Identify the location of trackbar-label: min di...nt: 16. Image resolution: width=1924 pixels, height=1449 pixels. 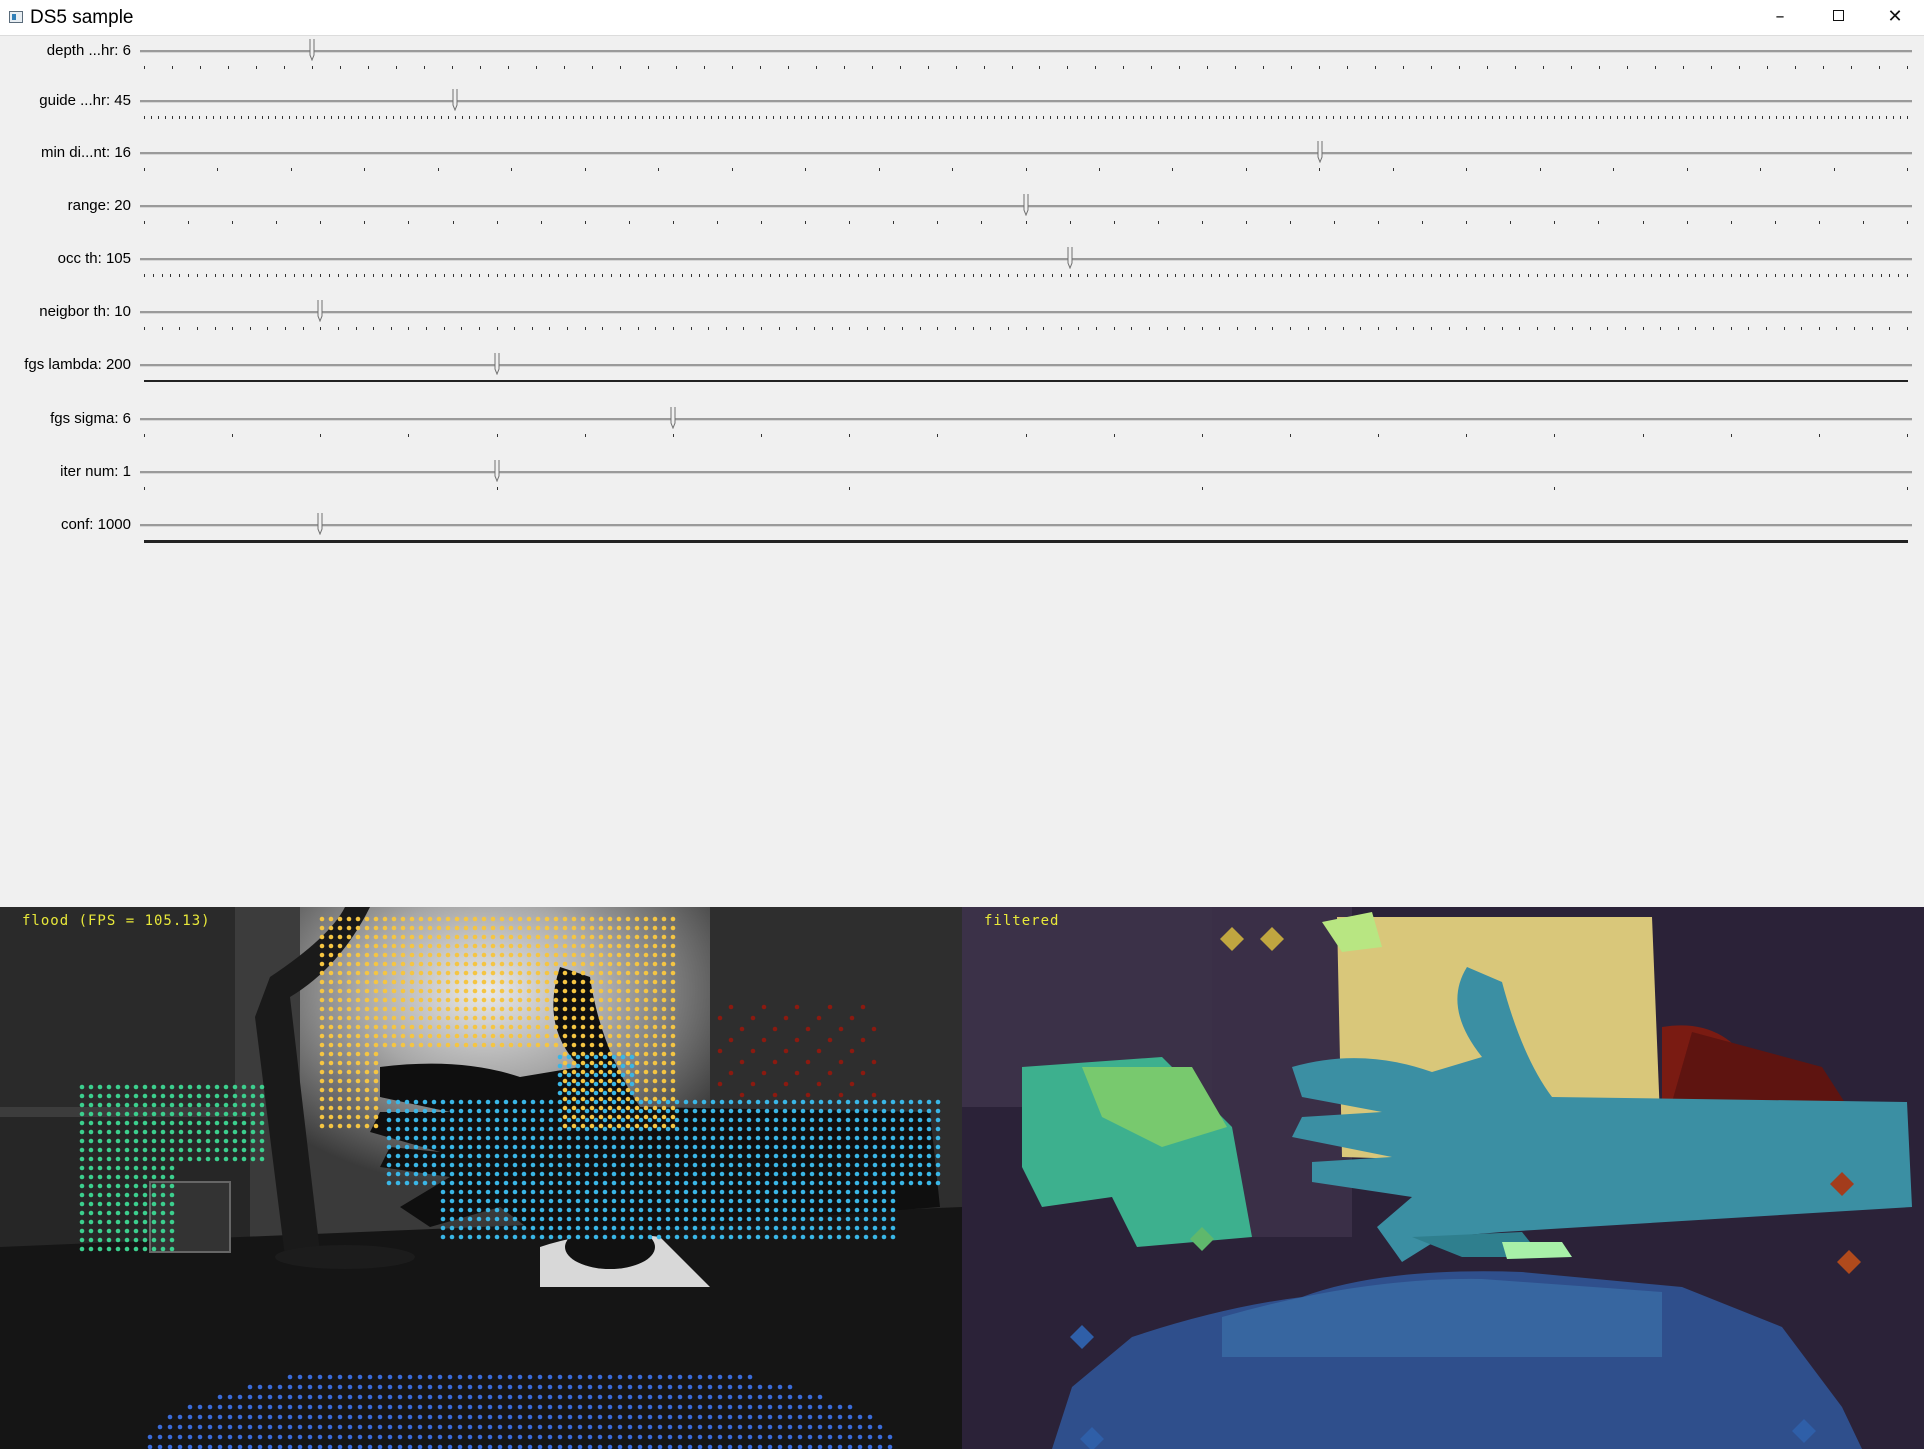
(85, 152).